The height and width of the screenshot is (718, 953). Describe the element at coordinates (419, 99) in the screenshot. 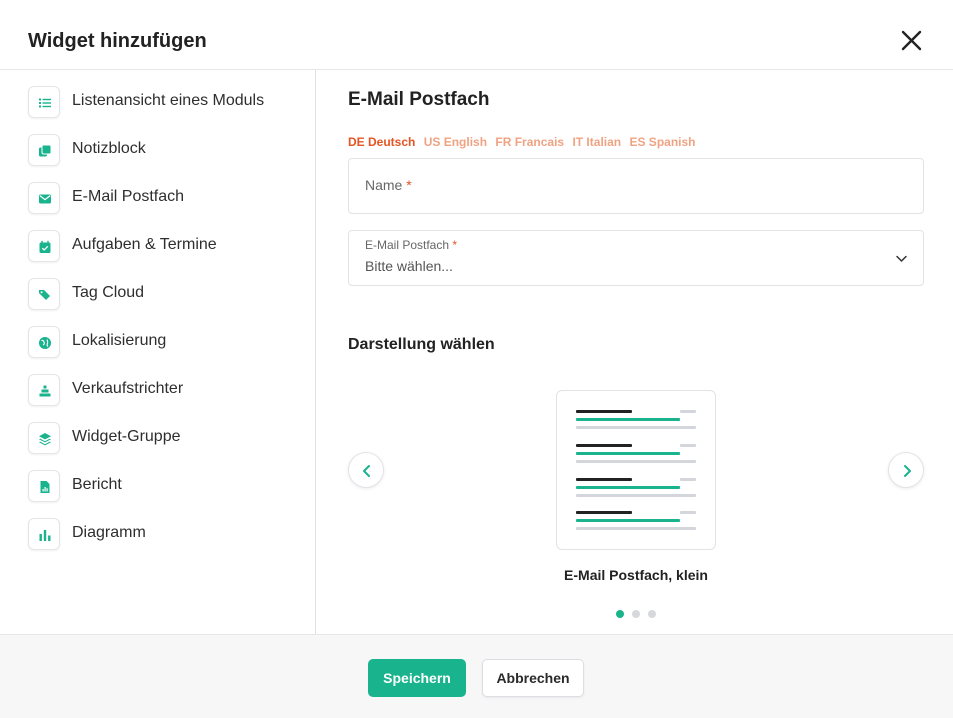

I see `section-title: E-Mail Postfach` at that location.